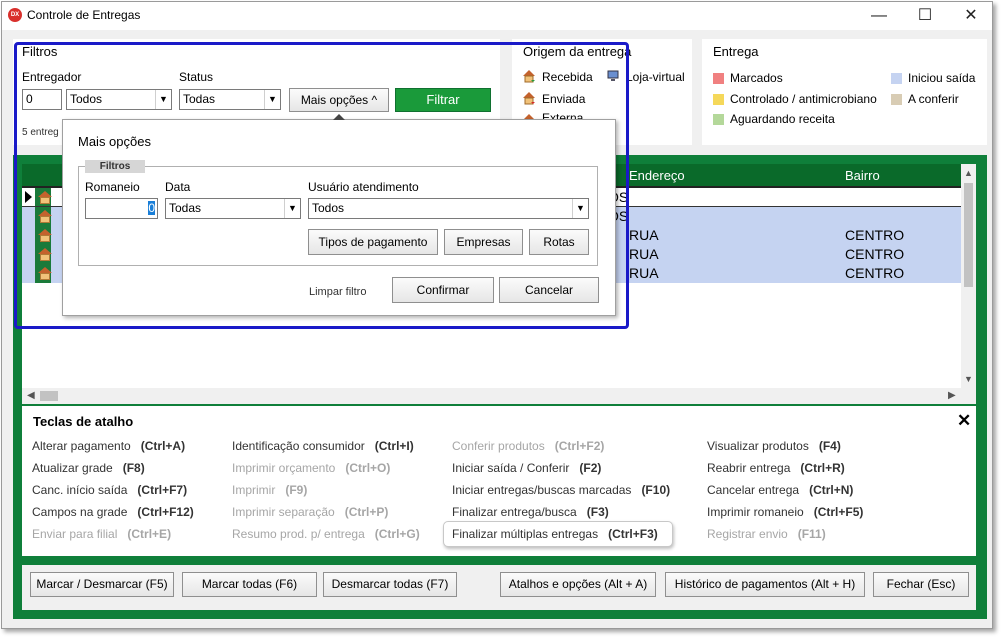 The width and height of the screenshot is (1006, 639). Describe the element at coordinates (199, 99) in the screenshot. I see `status-select-value: Todas` at that location.